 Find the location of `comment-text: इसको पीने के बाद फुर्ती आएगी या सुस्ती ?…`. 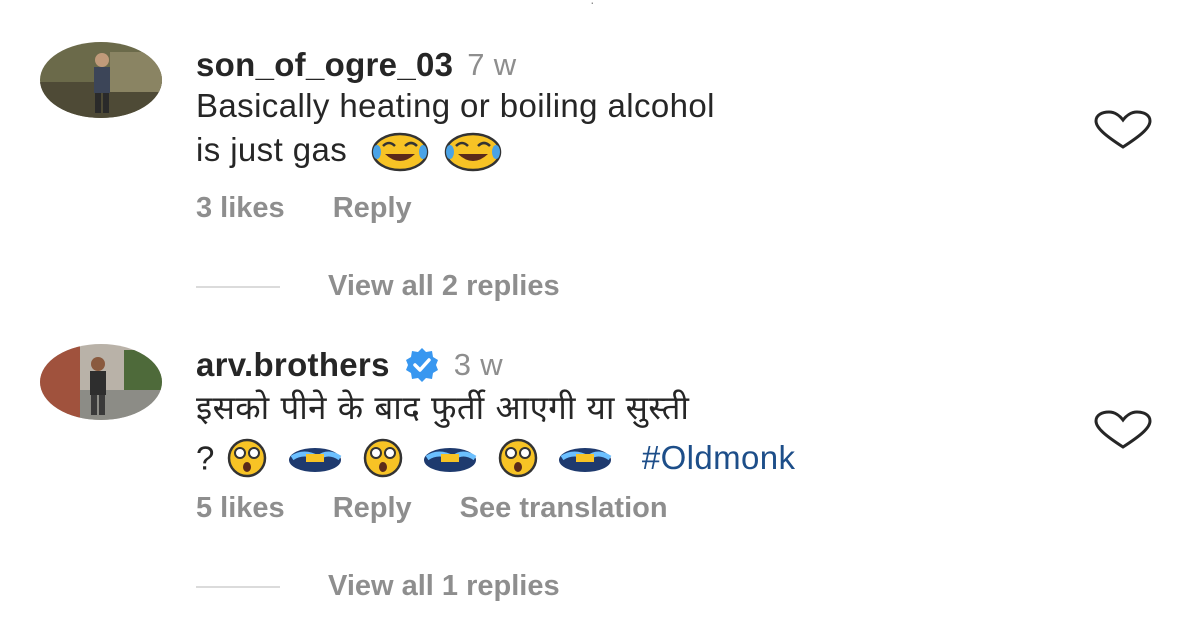

comment-text: इसको पीने के बाद फुर्ती आएगी या सुस्ती ?… is located at coordinates (495, 433).